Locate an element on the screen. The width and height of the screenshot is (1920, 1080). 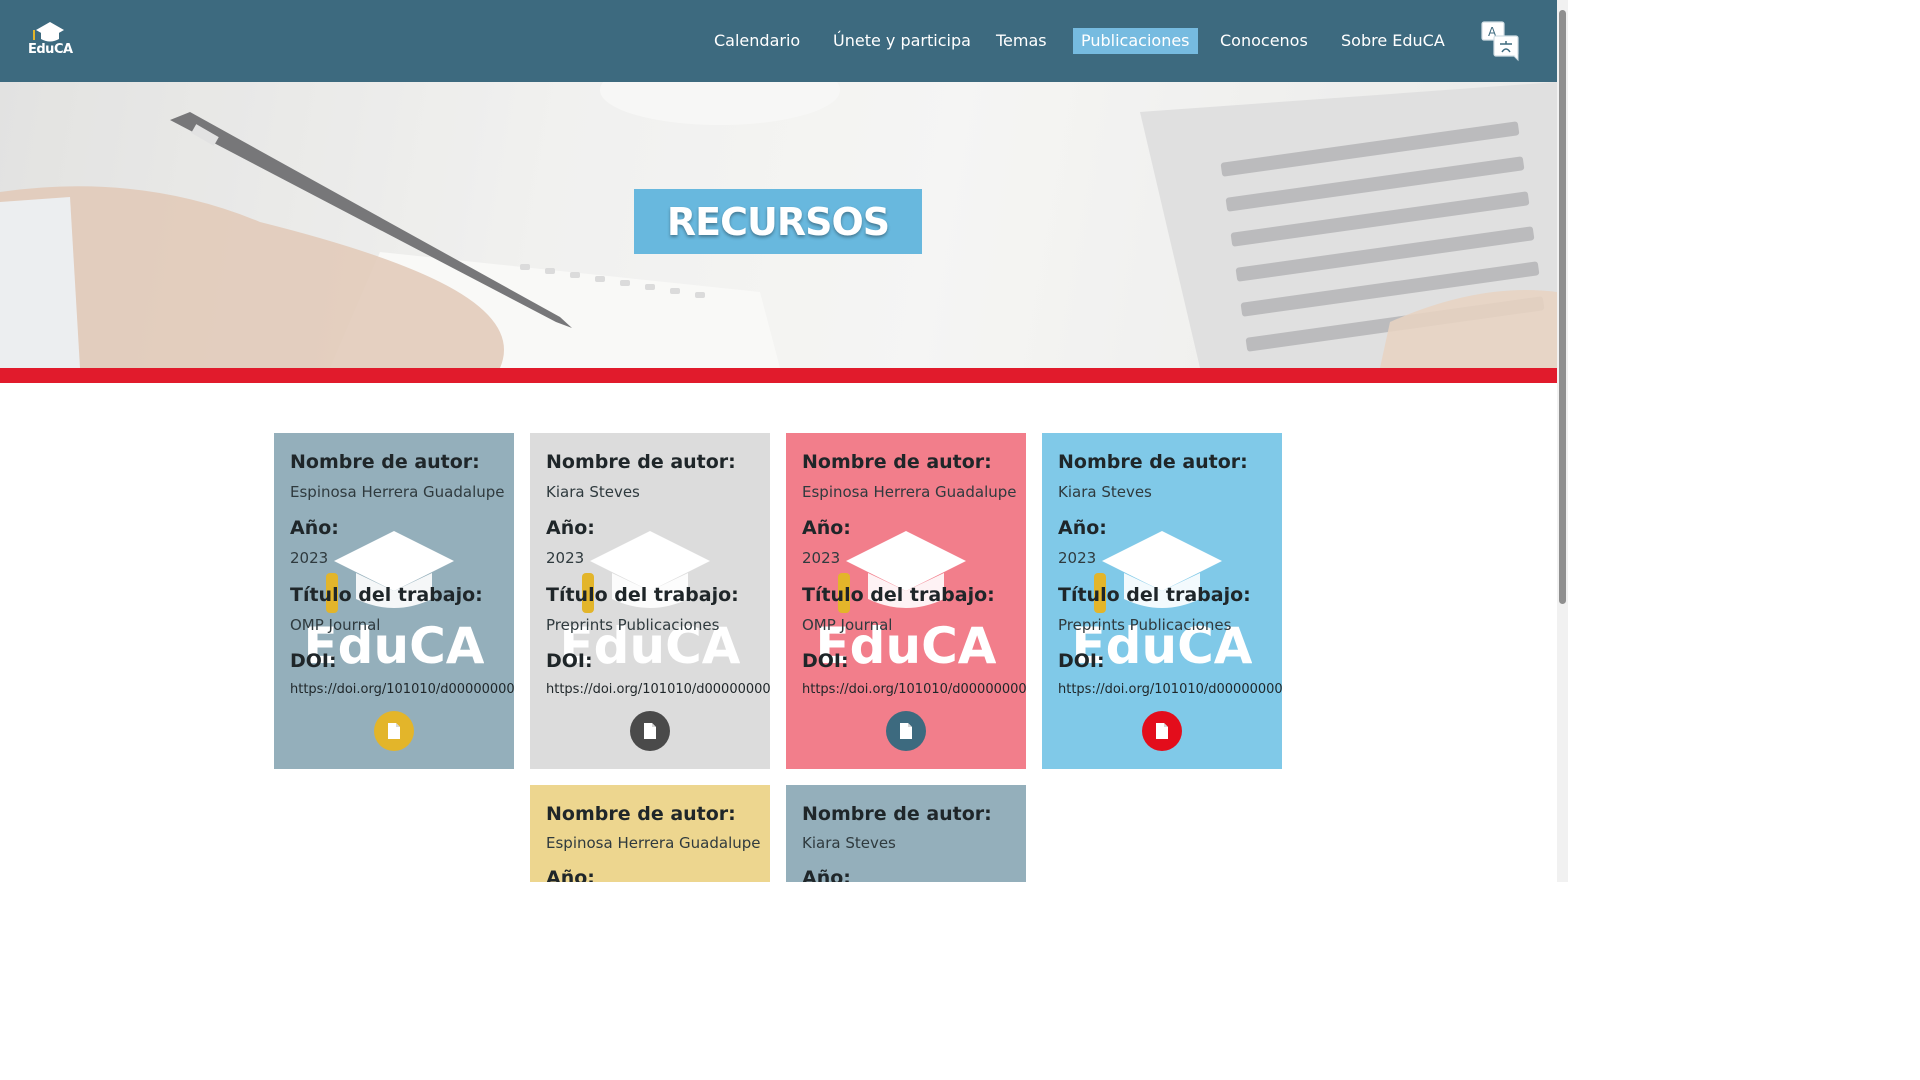
hero-title: RECURSOS is located at coordinates (778, 222).